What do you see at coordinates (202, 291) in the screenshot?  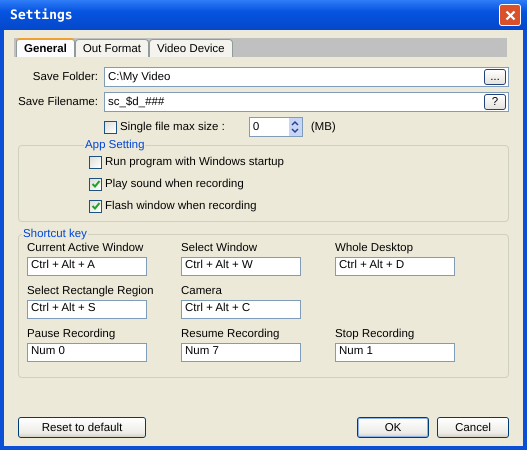 I see `shortcut-label: Camera` at bounding box center [202, 291].